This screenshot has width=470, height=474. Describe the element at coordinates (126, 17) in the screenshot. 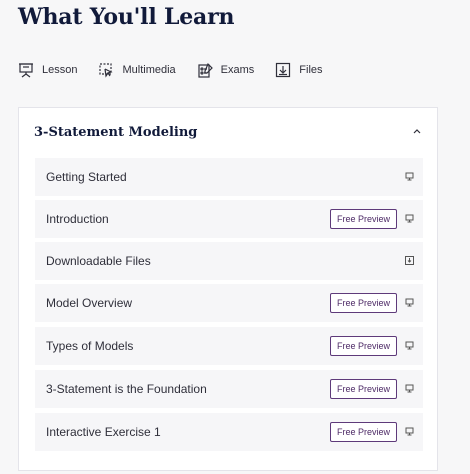

I see `page-title: What You'll Learn` at that location.